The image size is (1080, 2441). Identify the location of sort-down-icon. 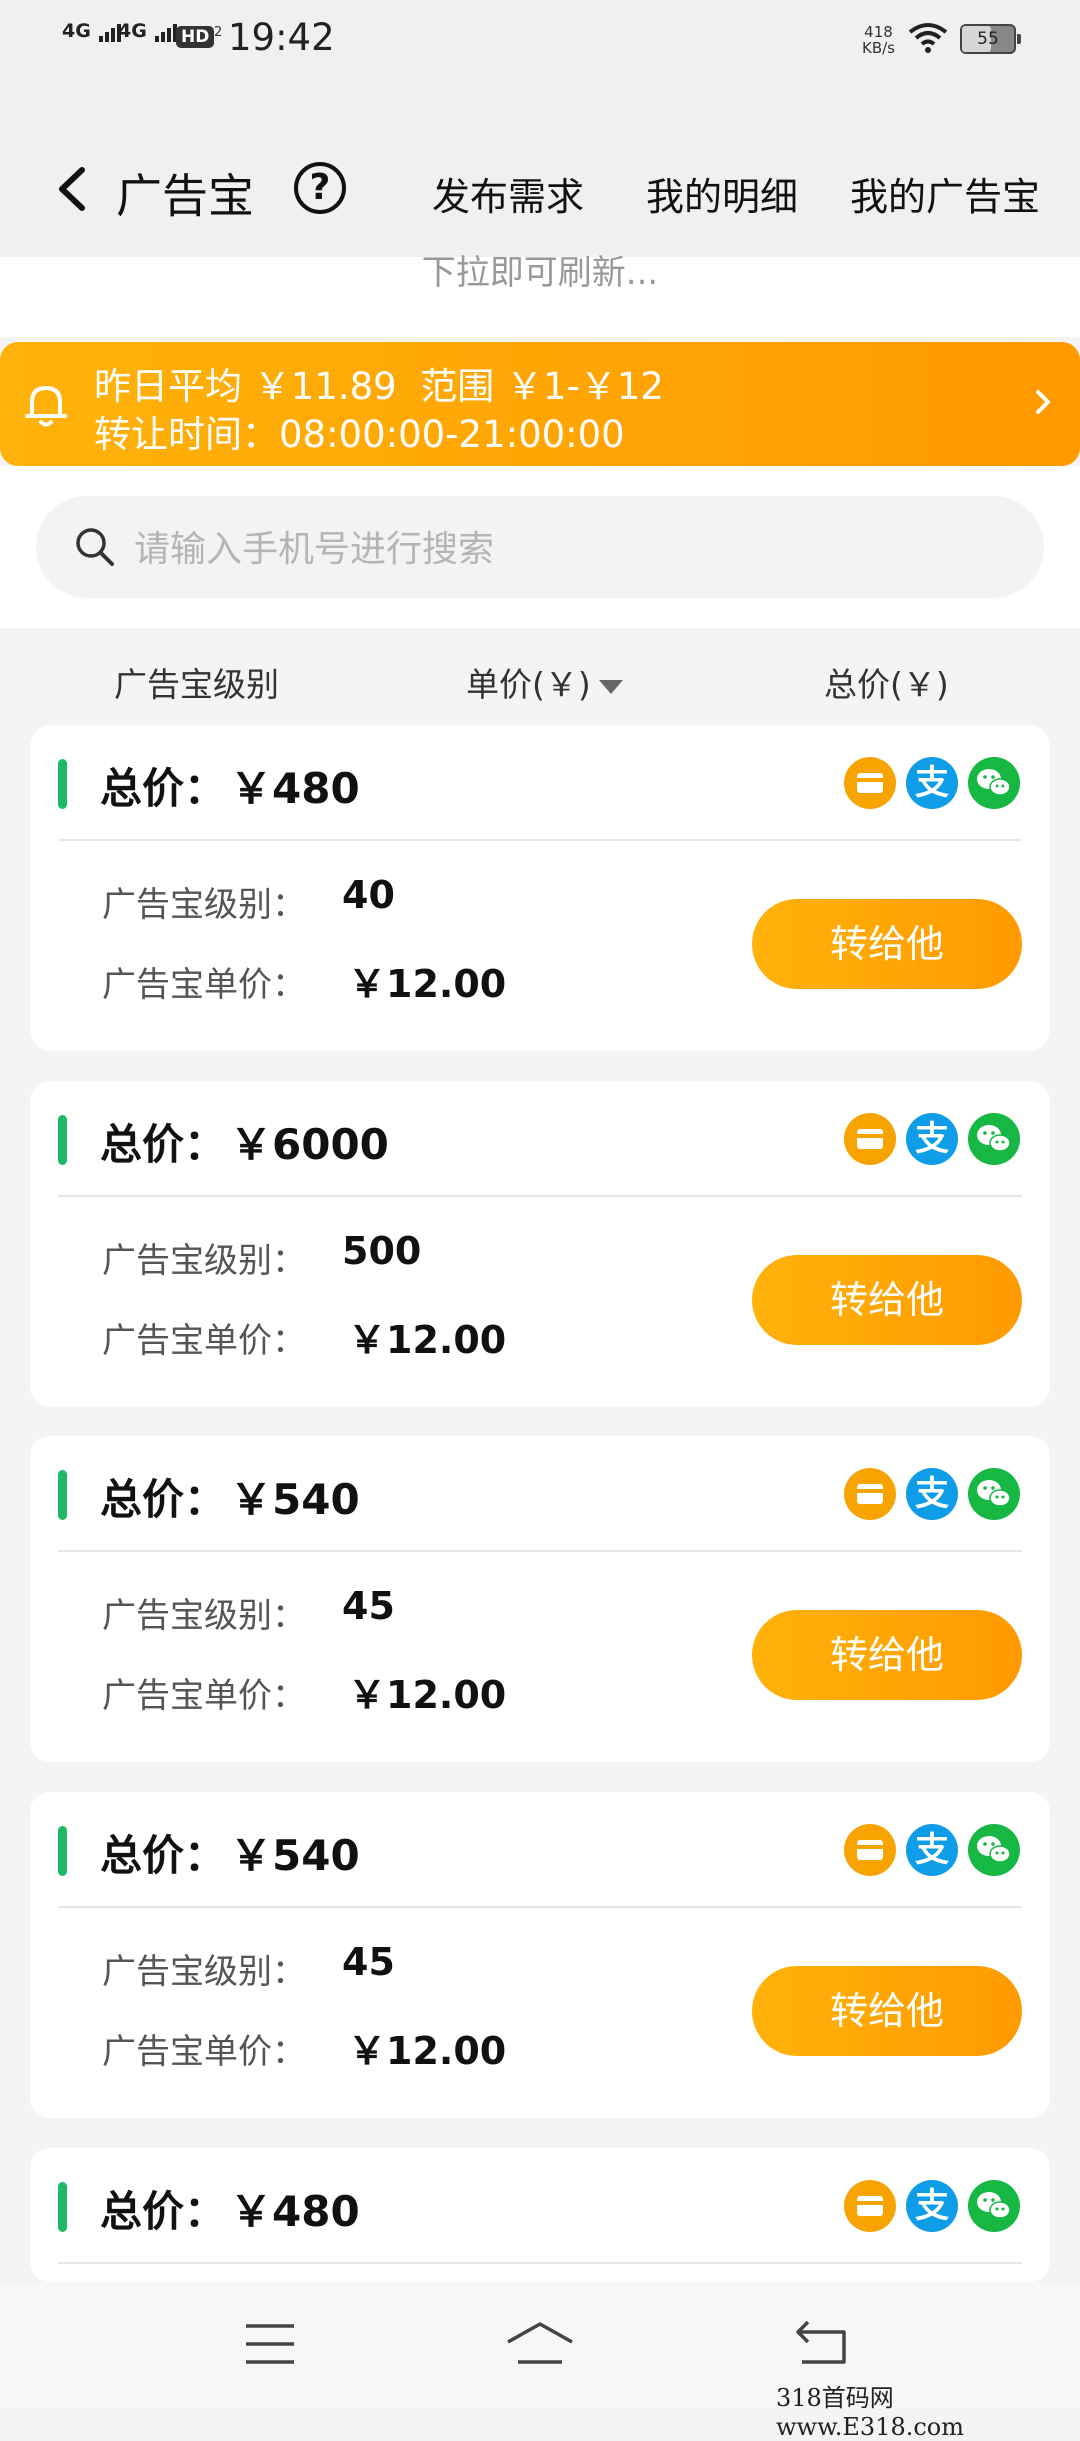
(610, 686).